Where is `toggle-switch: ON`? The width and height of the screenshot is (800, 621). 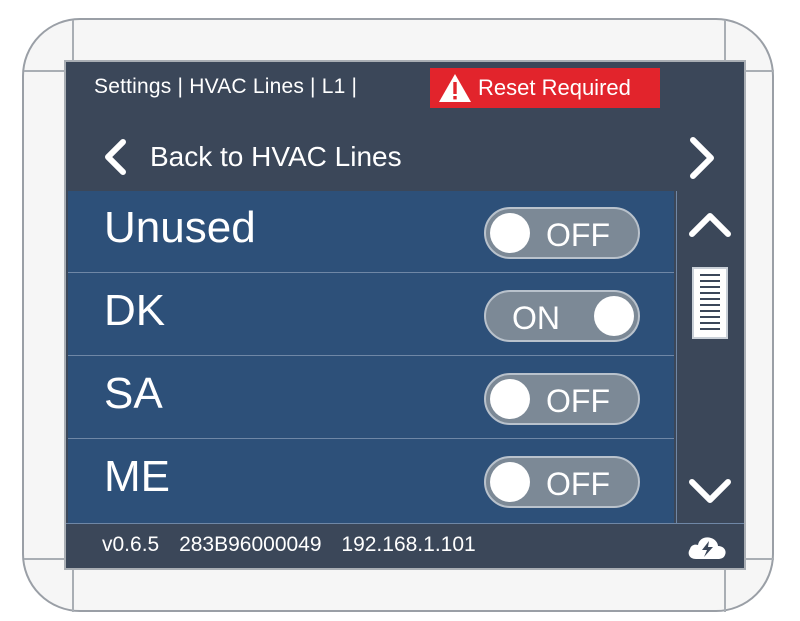
toggle-switch: ON is located at coordinates (562, 316).